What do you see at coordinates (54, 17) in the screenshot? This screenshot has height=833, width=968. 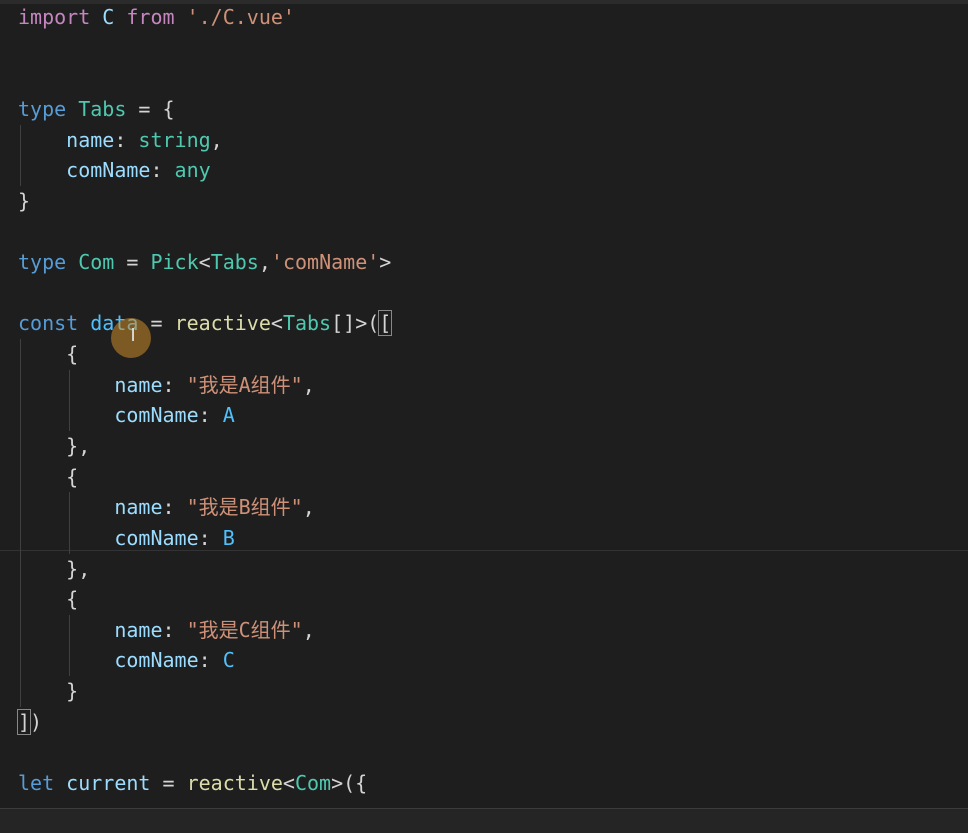 I see `code-token: import` at bounding box center [54, 17].